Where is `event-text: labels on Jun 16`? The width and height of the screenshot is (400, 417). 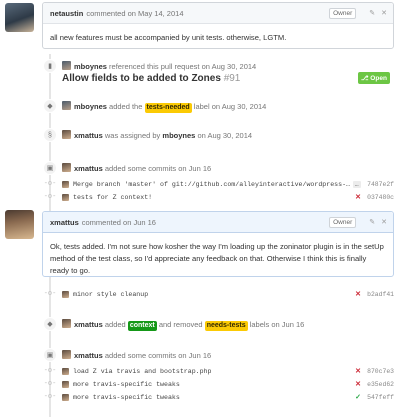 event-text: labels on Jun 16 is located at coordinates (277, 324).